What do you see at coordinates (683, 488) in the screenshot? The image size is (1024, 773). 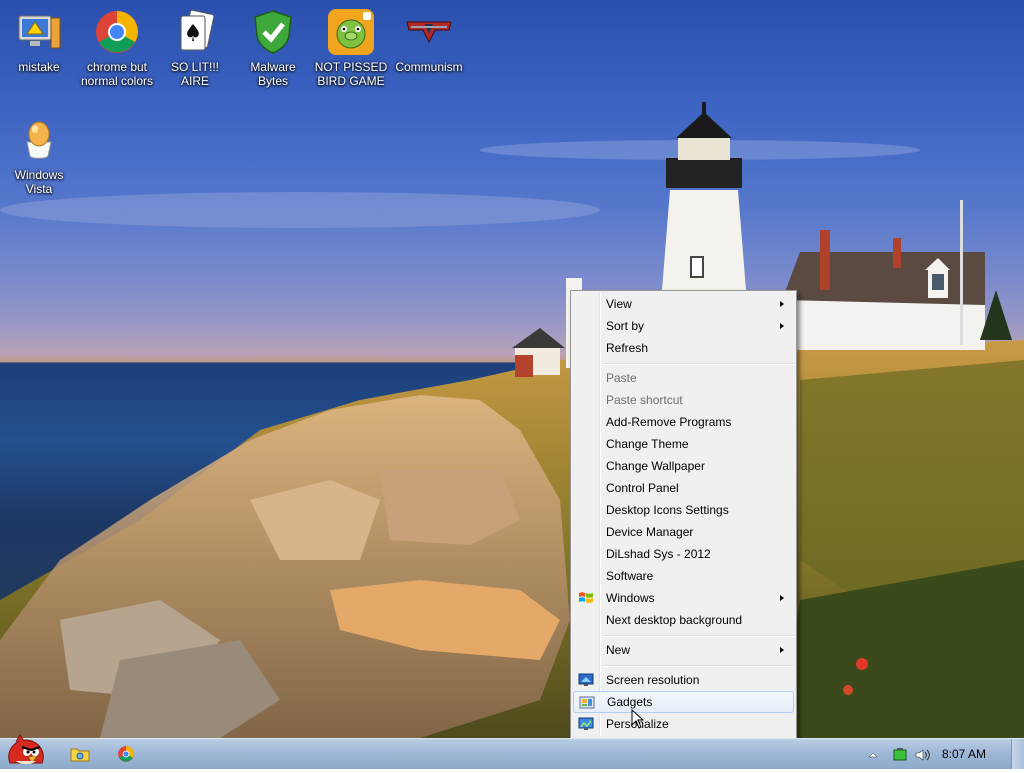 I see `menu-item-control-panel: Control Panel` at bounding box center [683, 488].